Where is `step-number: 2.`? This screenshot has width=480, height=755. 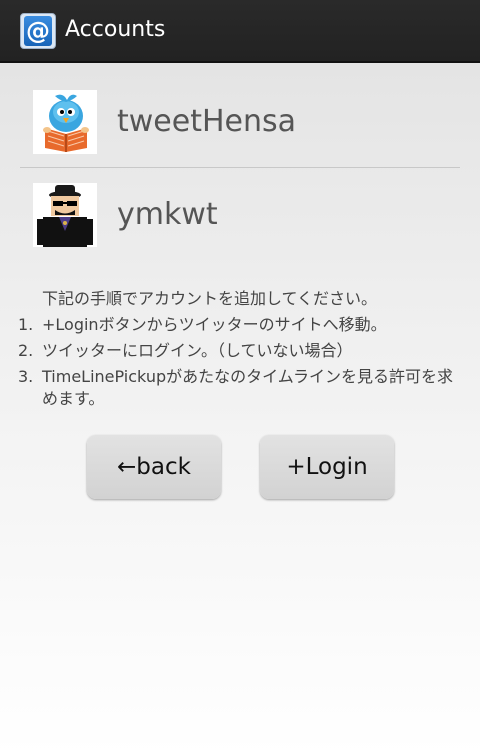 step-number: 2. is located at coordinates (26, 350).